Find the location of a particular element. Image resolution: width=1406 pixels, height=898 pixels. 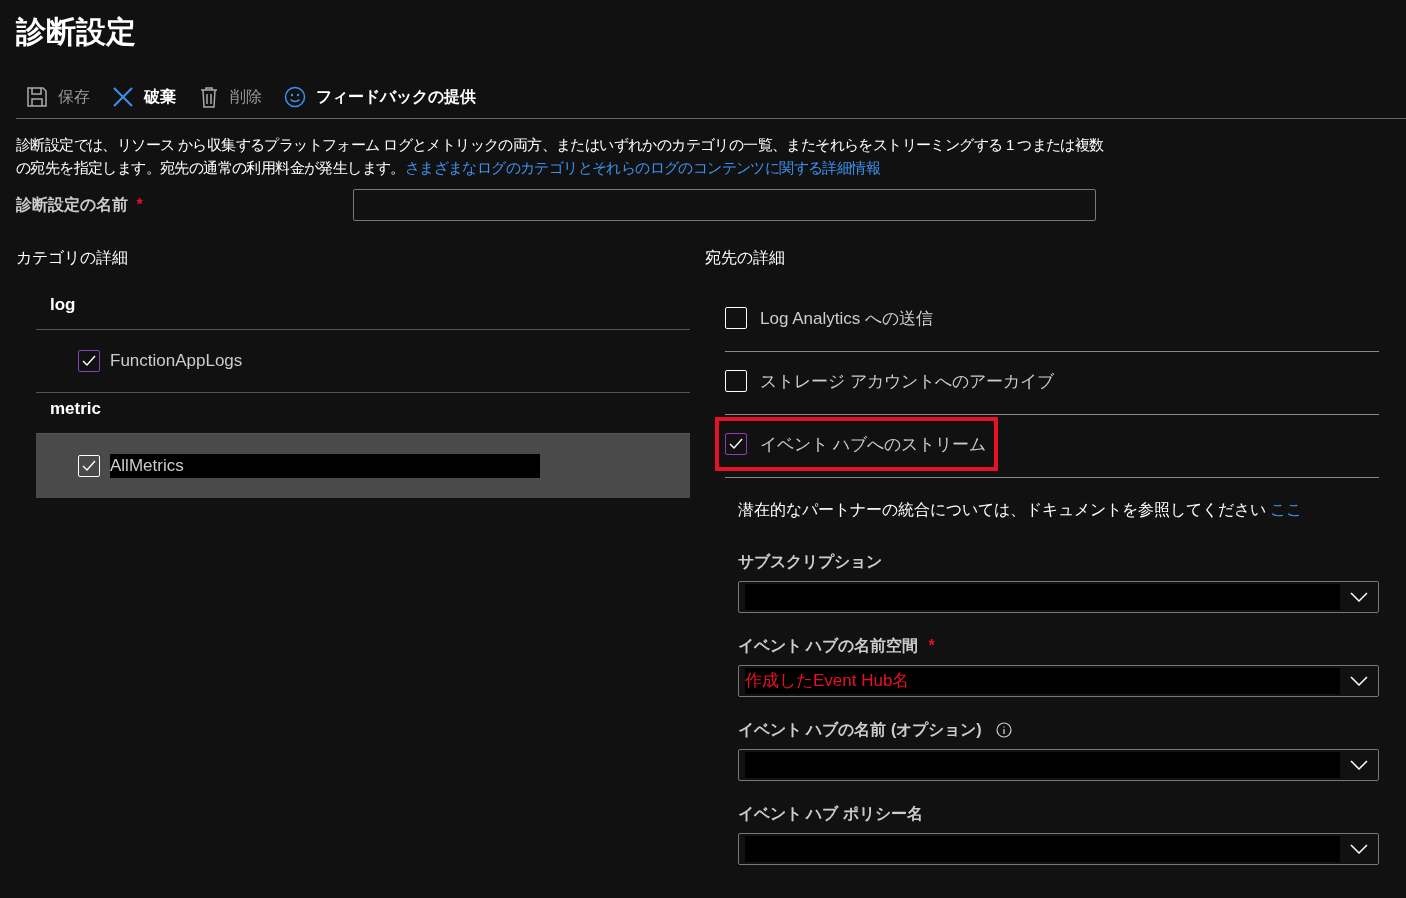

category-label: FunctionAppLogs is located at coordinates (176, 361).